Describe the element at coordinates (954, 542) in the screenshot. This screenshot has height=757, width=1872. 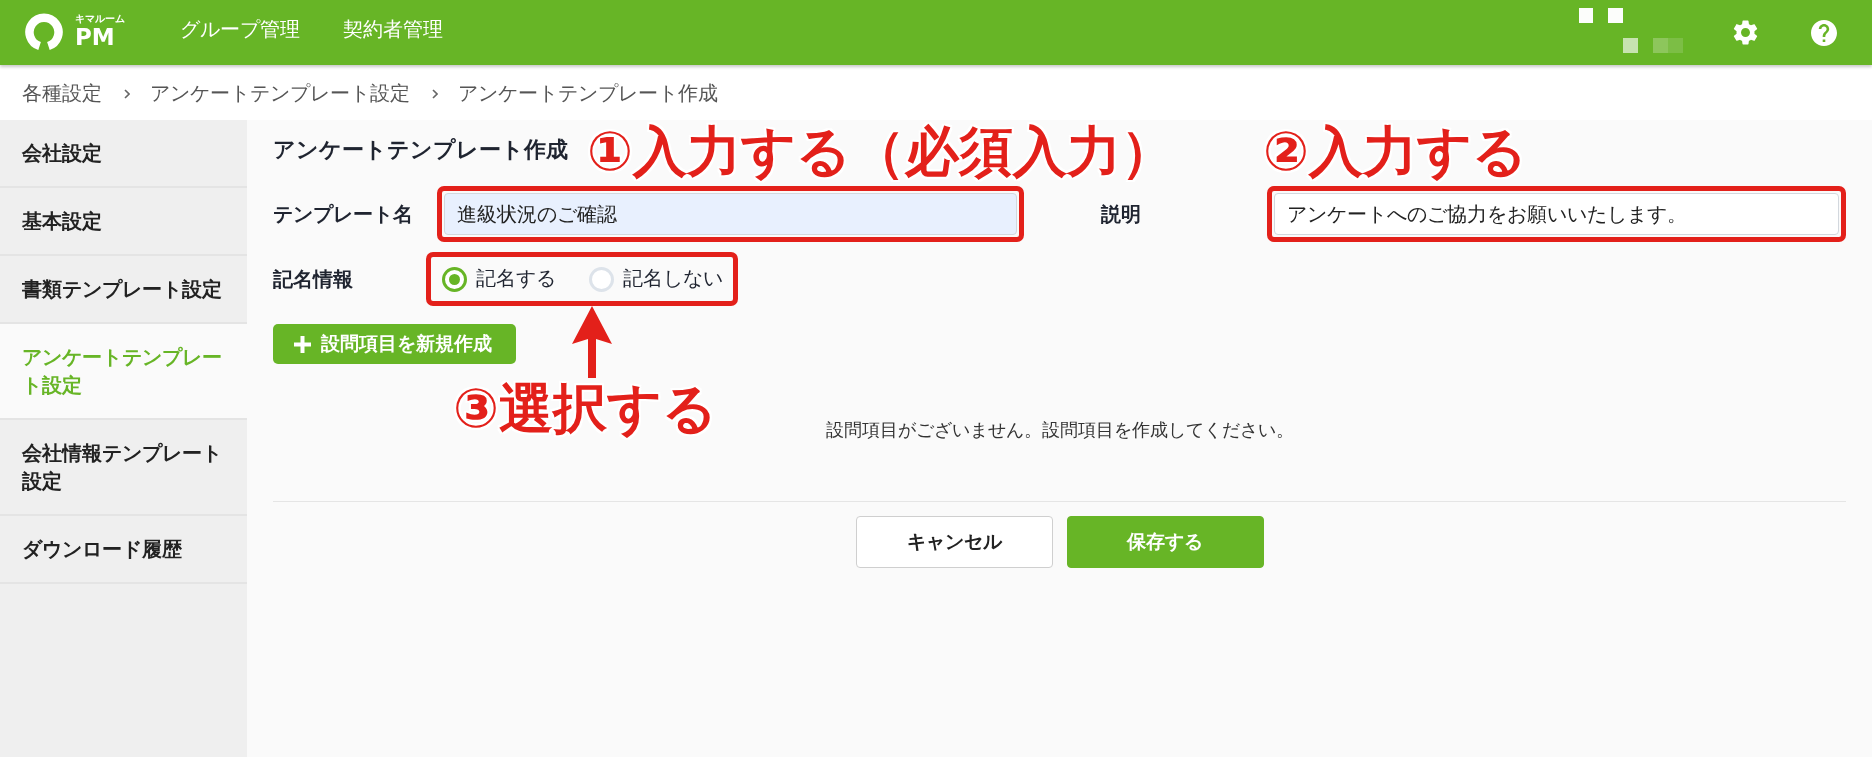
I see `cancel-button: キャンセル` at that location.